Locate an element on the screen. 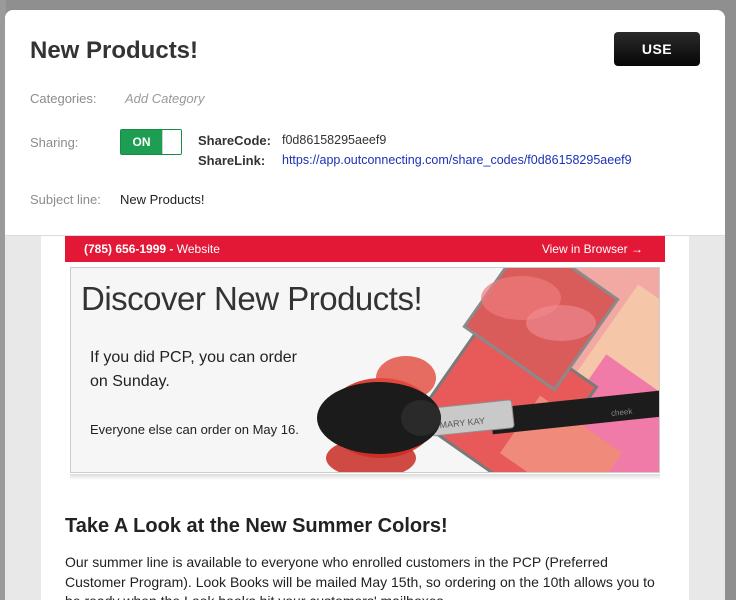 The width and height of the screenshot is (736, 600). categories-label: Categories: is located at coordinates (63, 98).